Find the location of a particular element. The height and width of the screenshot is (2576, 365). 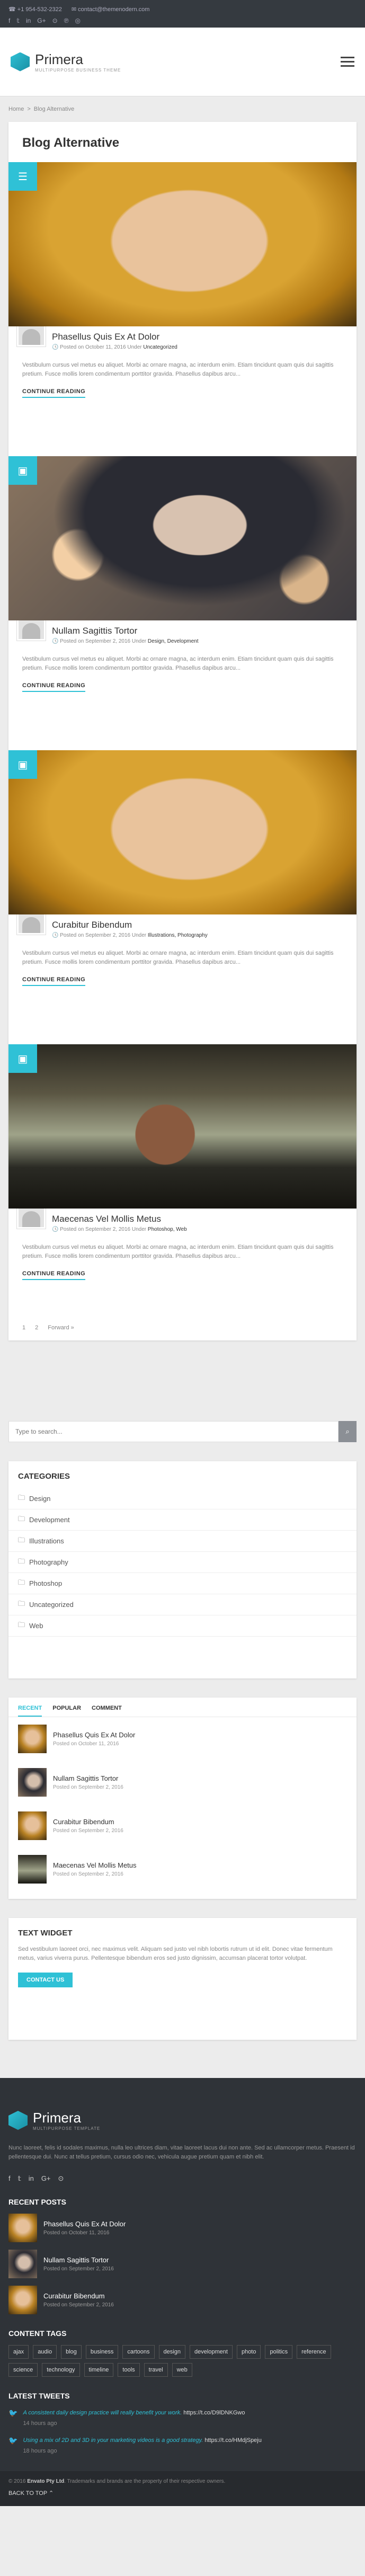

category-item: 🗀 Development is located at coordinates (182, 1520).